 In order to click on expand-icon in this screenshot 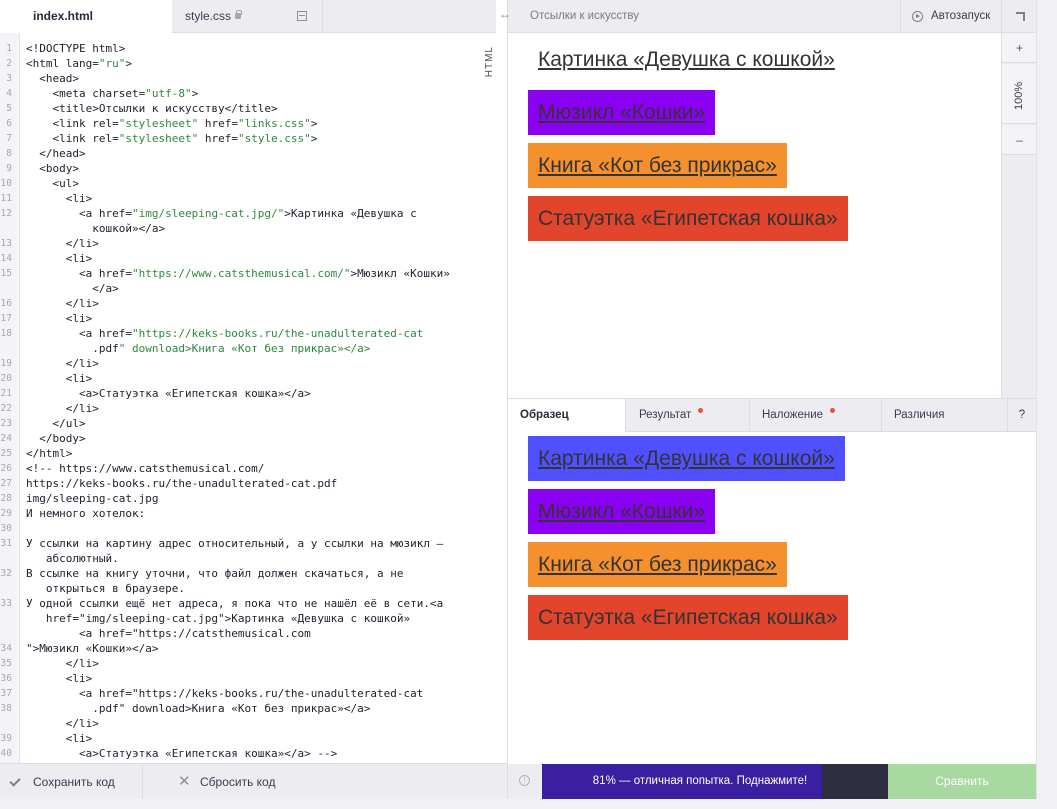, I will do `click(1020, 16)`.